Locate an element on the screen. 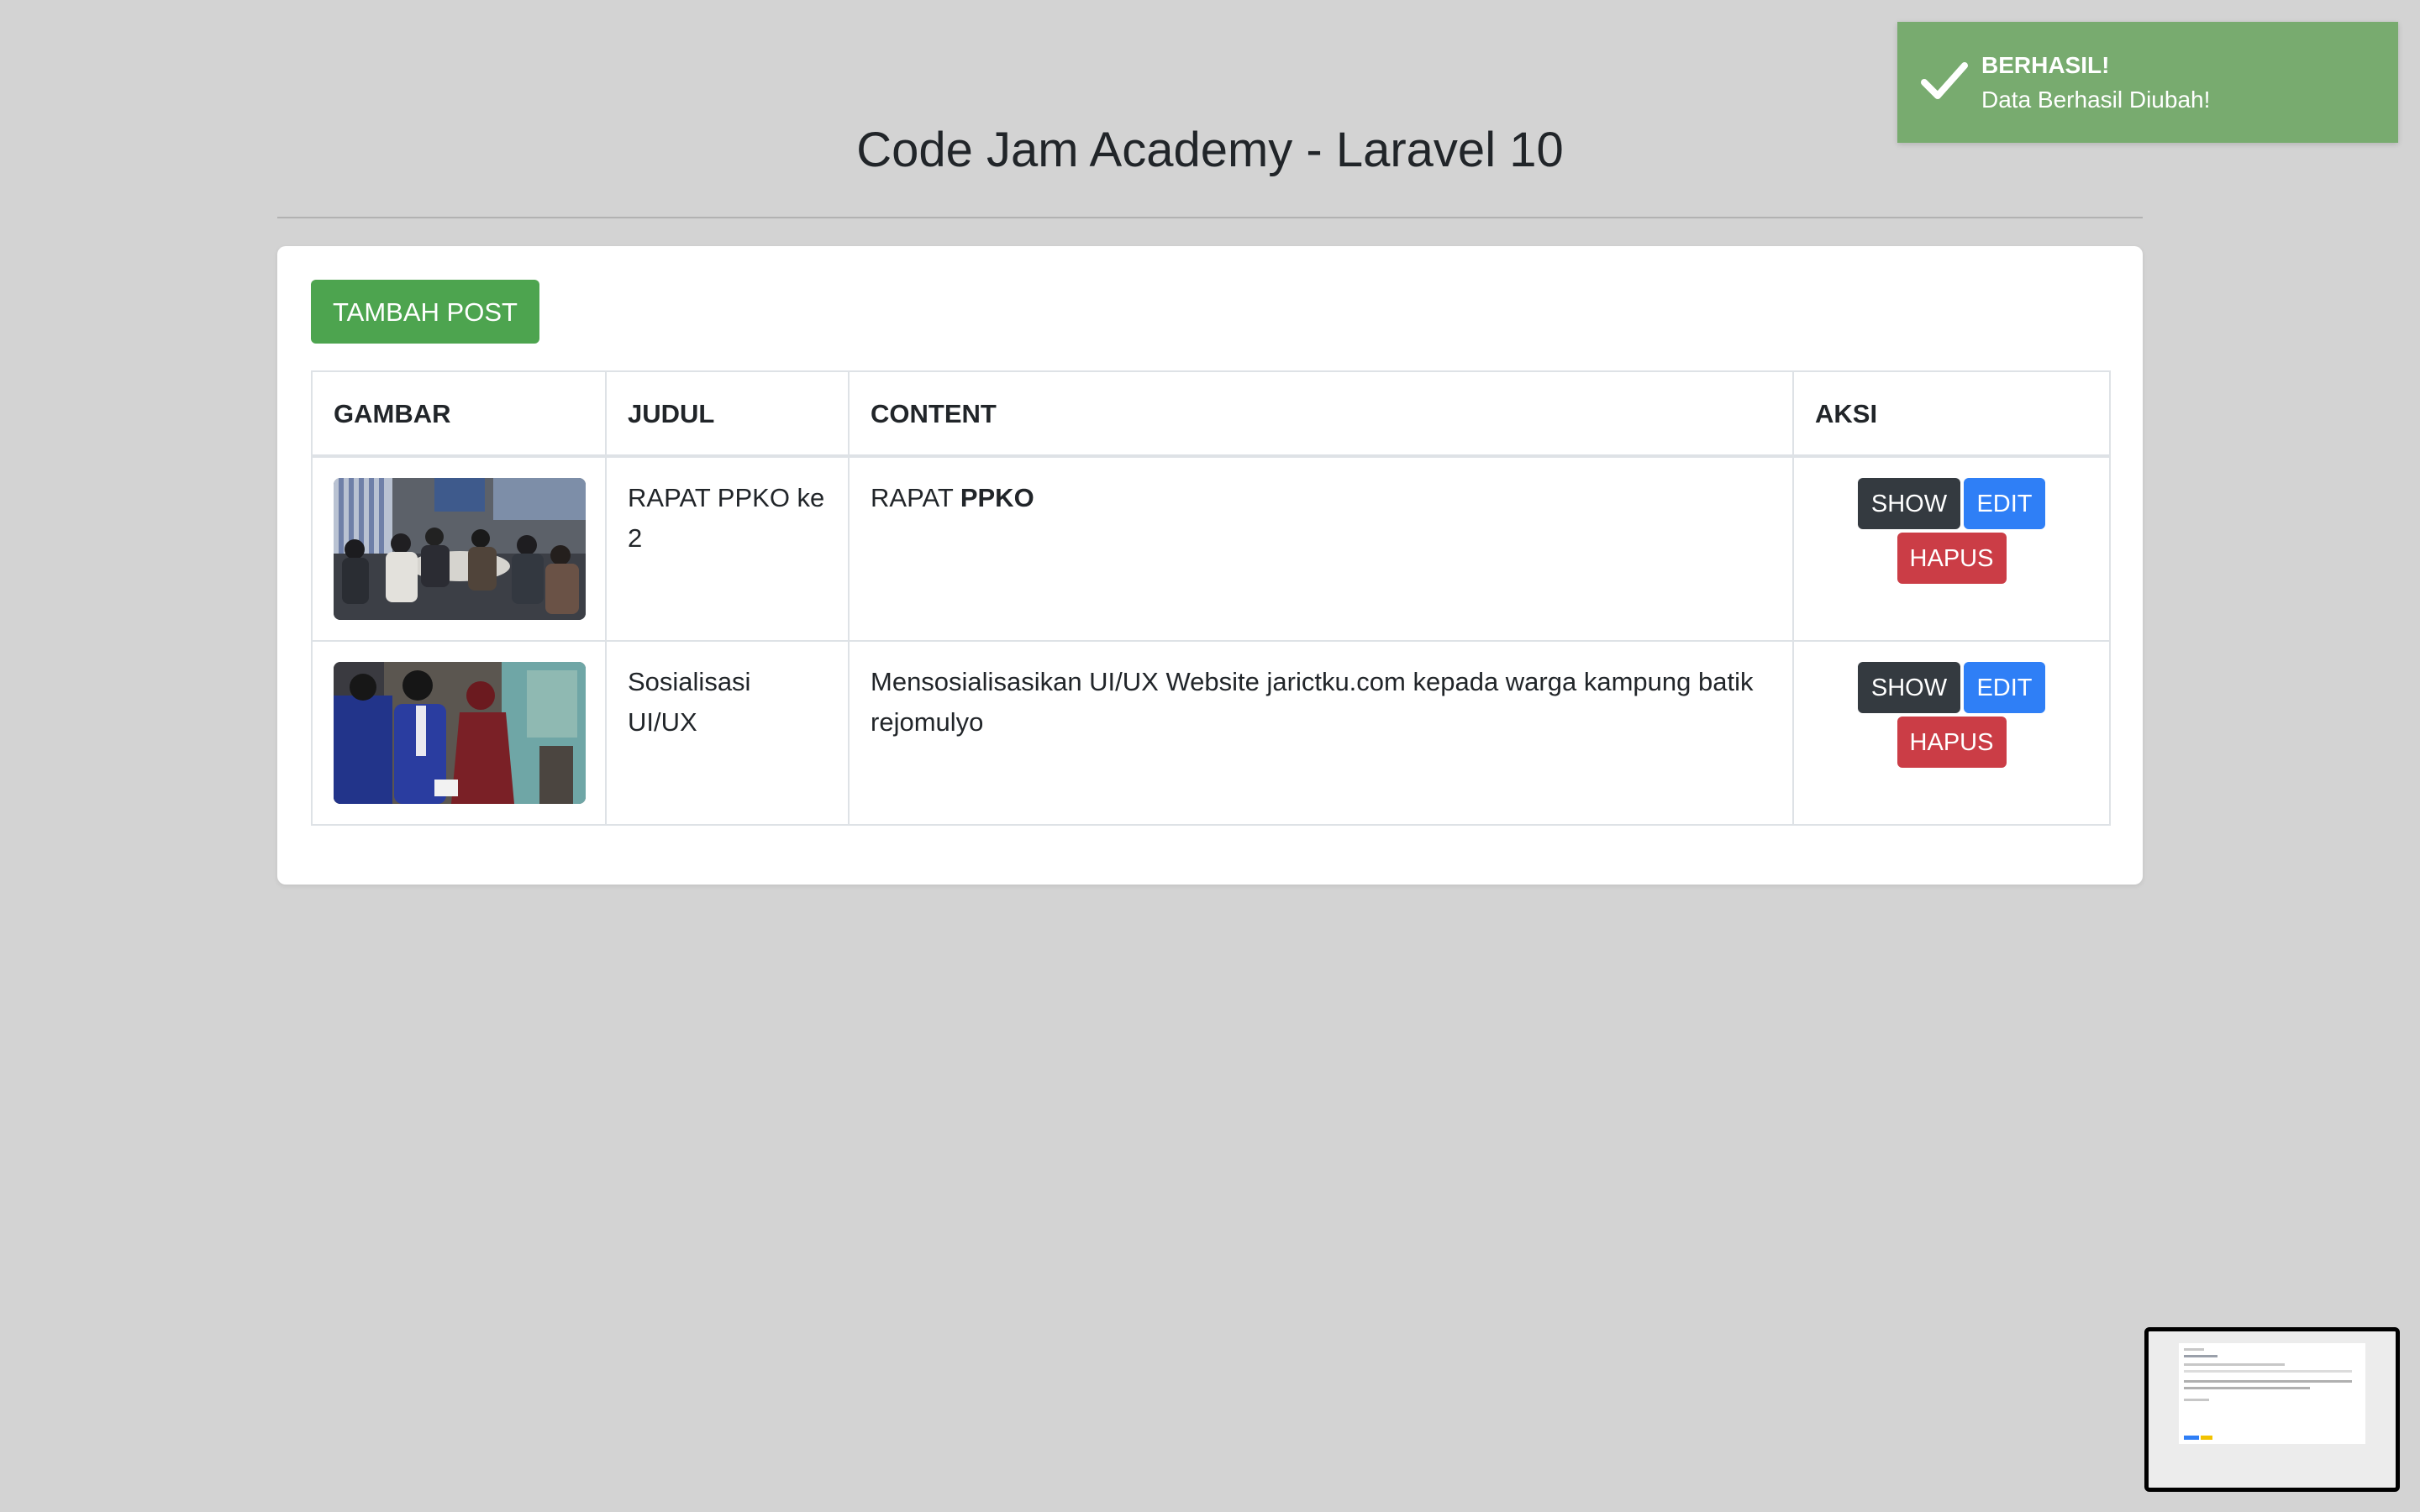 This screenshot has width=2420, height=1512. content-text: RAPAT is located at coordinates (912, 497).